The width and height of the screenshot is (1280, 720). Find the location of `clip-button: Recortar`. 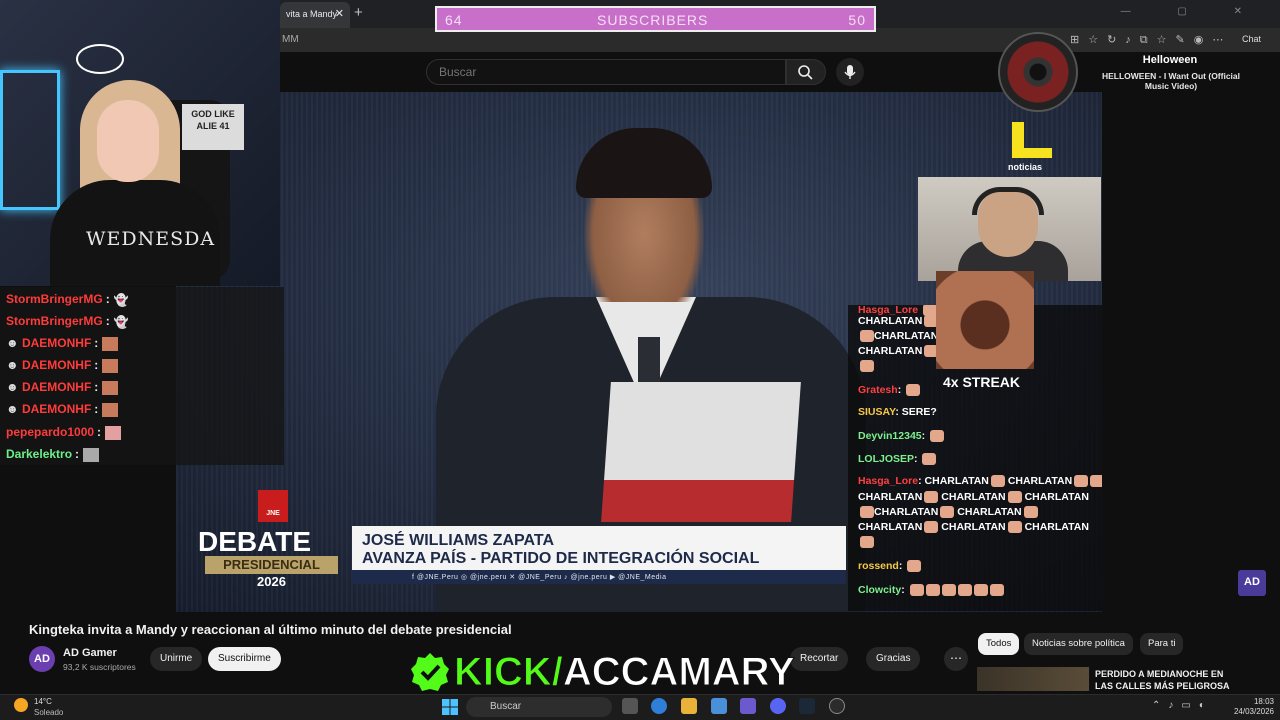

clip-button: Recortar is located at coordinates (819, 659).